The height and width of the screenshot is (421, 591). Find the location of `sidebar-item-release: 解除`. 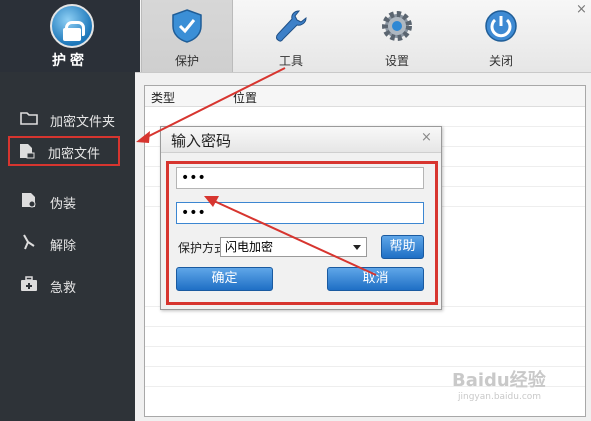

sidebar-item-release: 解除 is located at coordinates (70, 243).